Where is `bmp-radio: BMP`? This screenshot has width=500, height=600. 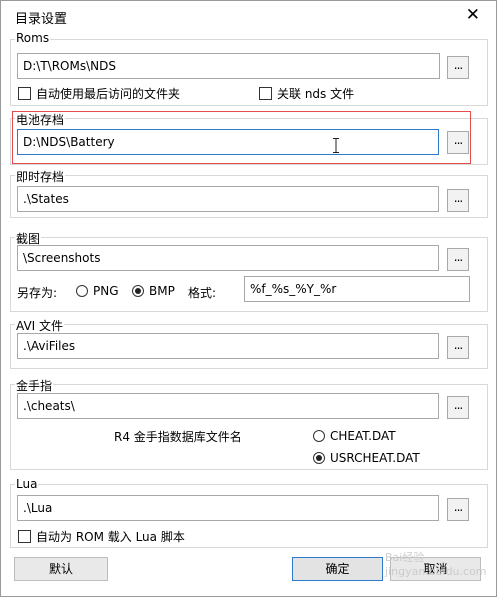
bmp-radio: BMP is located at coordinates (153, 291).